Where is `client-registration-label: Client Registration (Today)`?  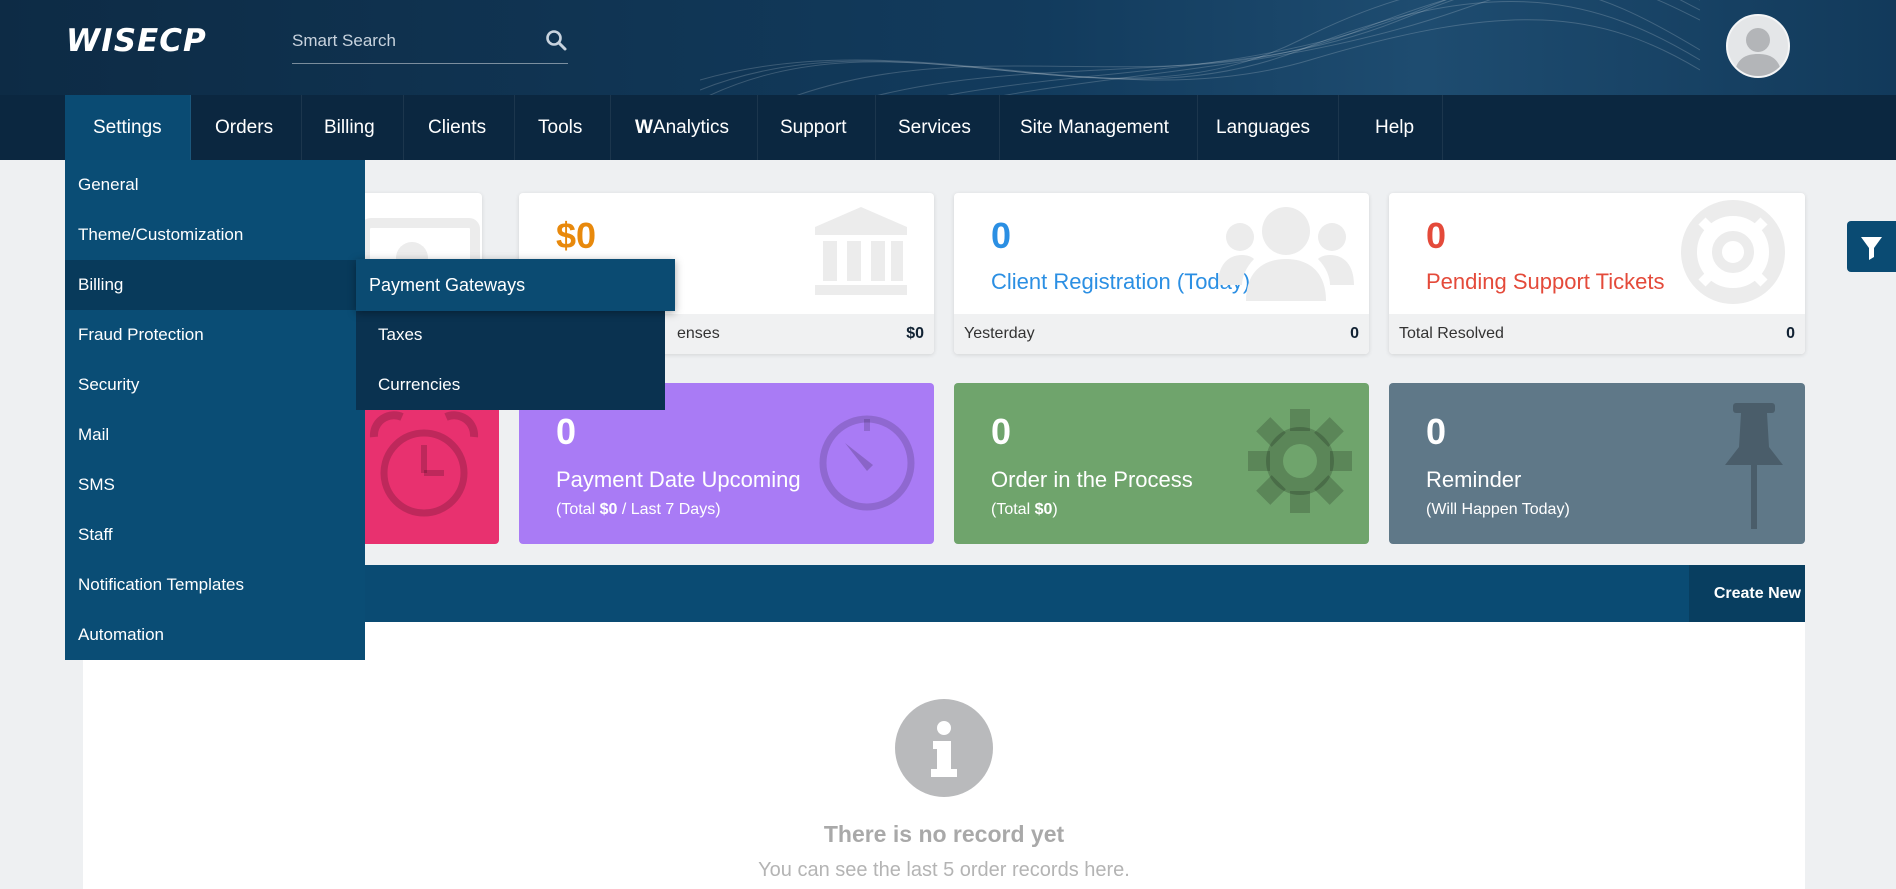 client-registration-label: Client Registration (Today) is located at coordinates (1121, 281).